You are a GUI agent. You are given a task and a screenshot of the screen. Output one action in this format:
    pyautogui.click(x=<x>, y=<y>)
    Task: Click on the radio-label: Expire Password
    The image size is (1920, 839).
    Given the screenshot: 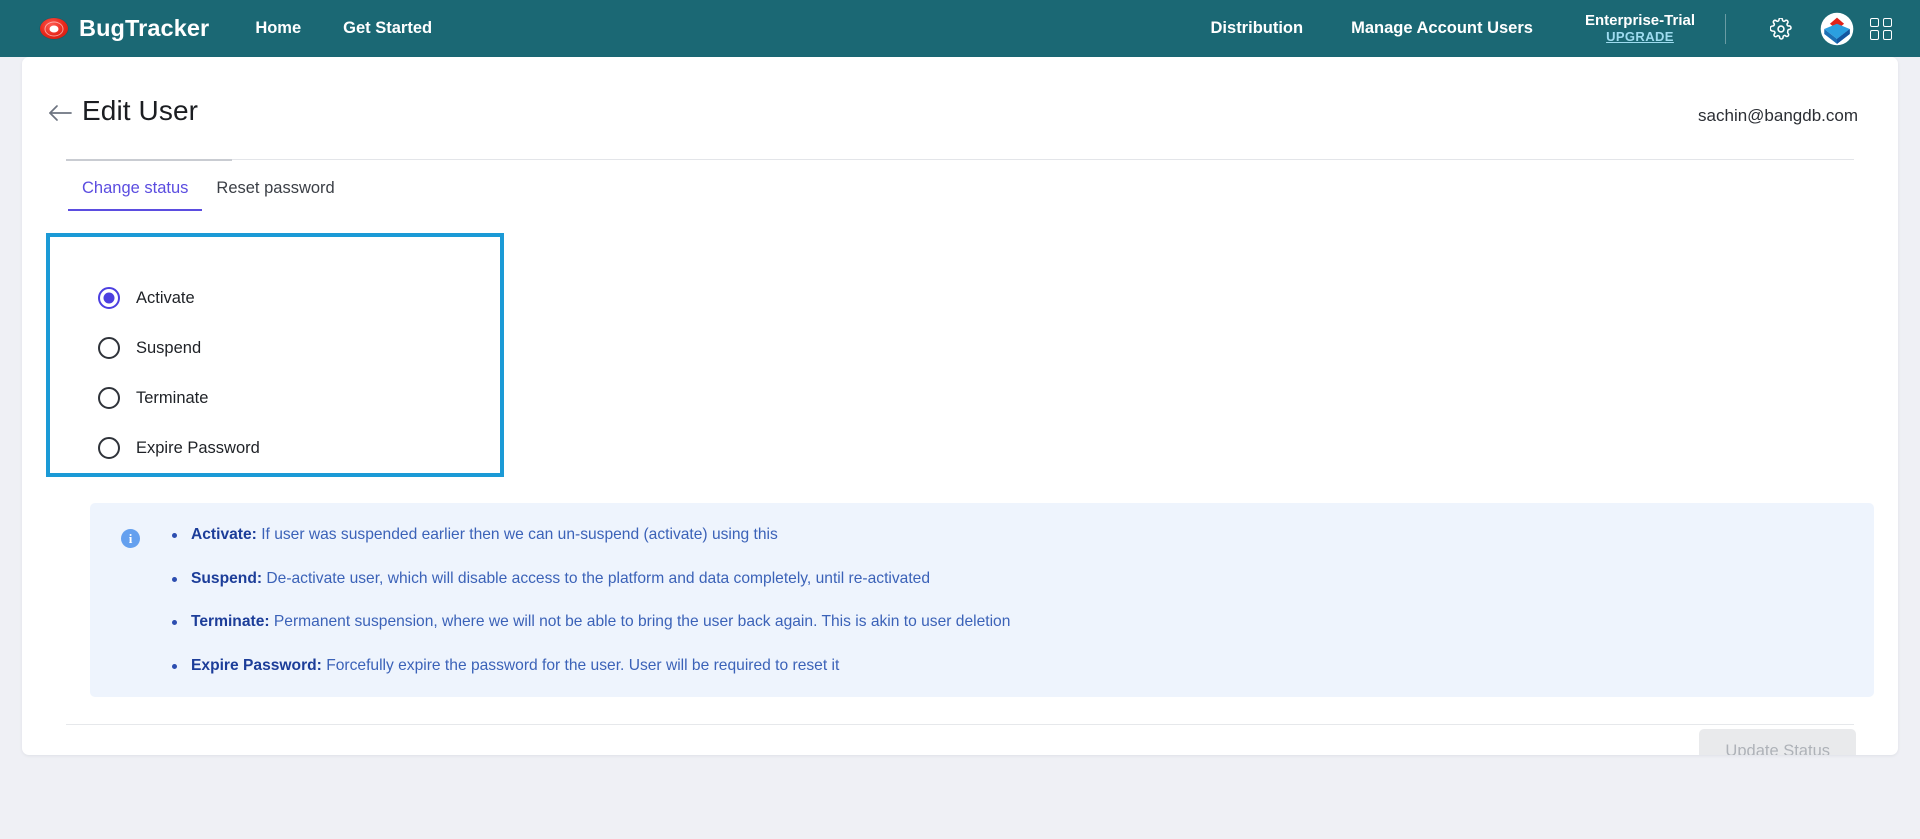 What is the action you would take?
    pyautogui.click(x=198, y=447)
    